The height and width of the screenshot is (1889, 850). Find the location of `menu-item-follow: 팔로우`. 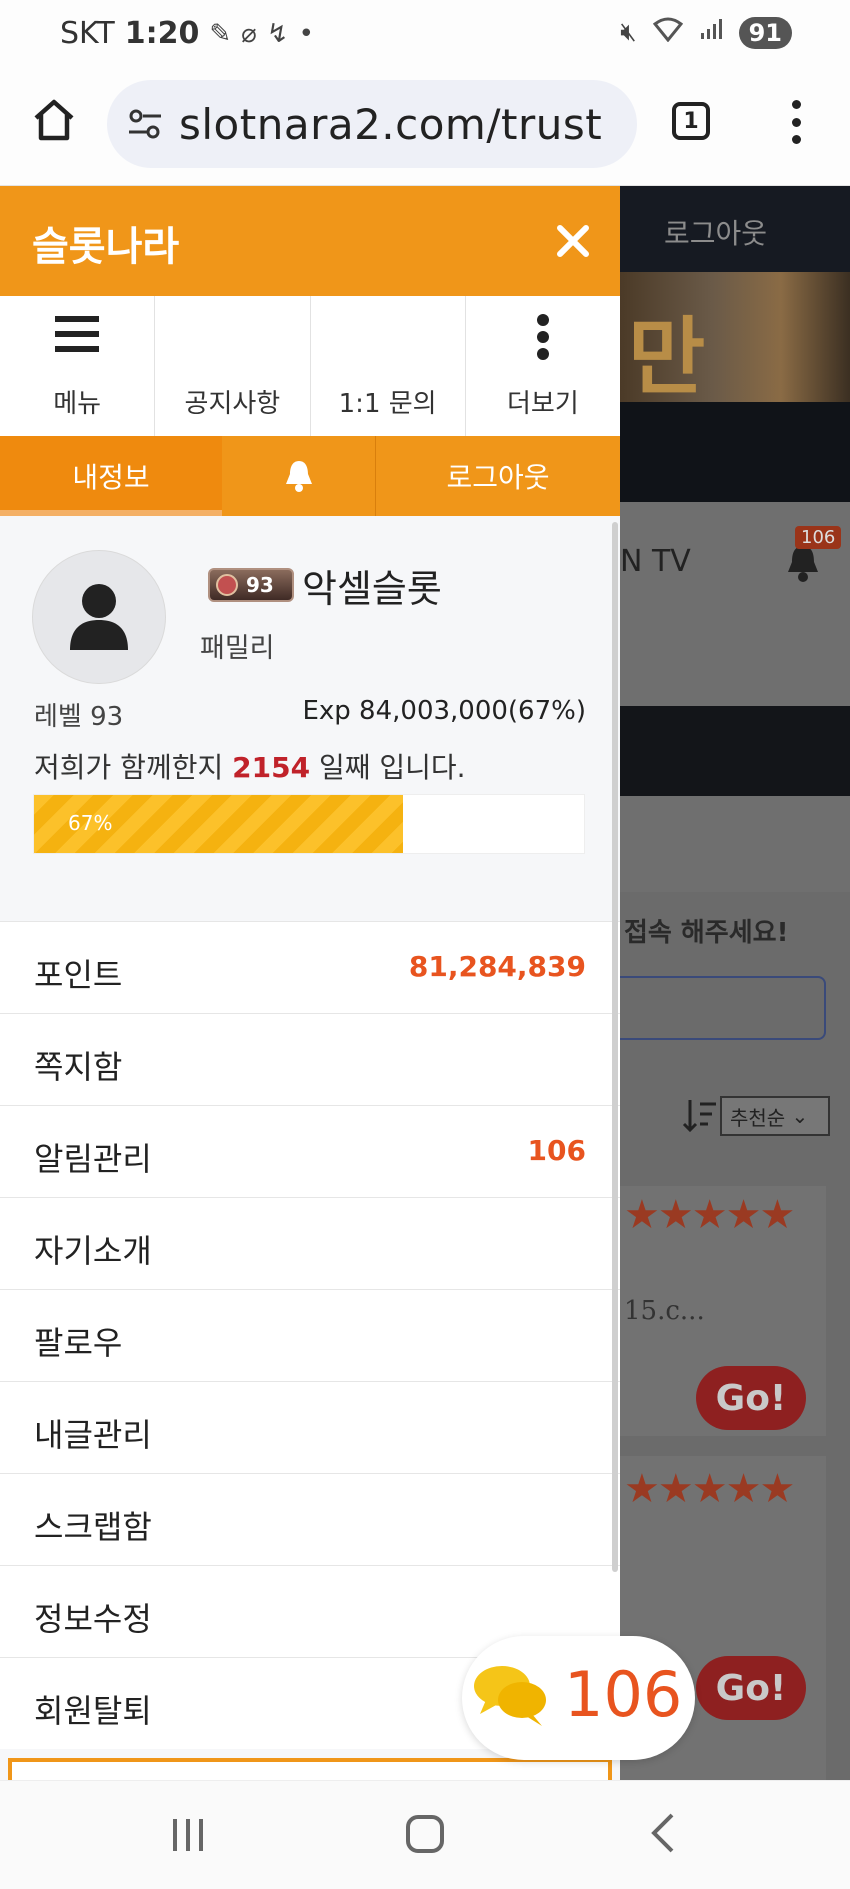

menu-item-follow: 팔로우 is located at coordinates (310, 1335).